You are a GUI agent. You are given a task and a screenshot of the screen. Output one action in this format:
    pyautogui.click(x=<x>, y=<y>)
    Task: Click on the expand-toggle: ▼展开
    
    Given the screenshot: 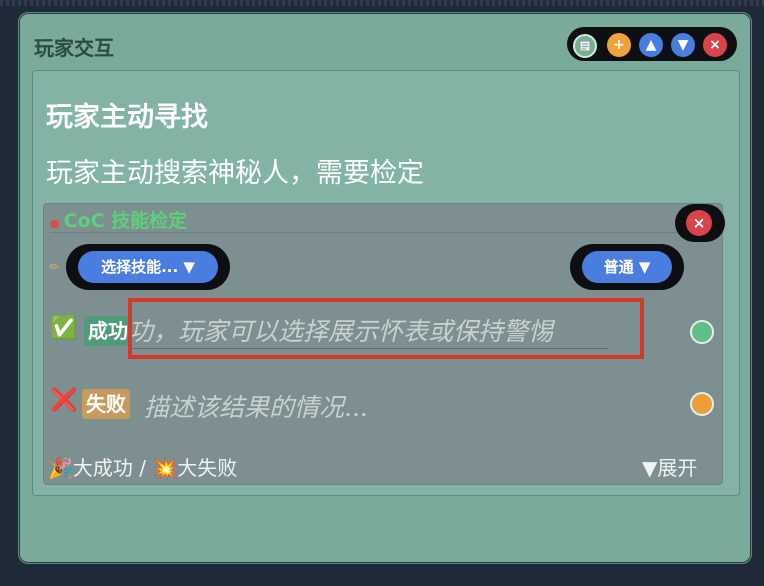 What is the action you would take?
    pyautogui.click(x=669, y=466)
    